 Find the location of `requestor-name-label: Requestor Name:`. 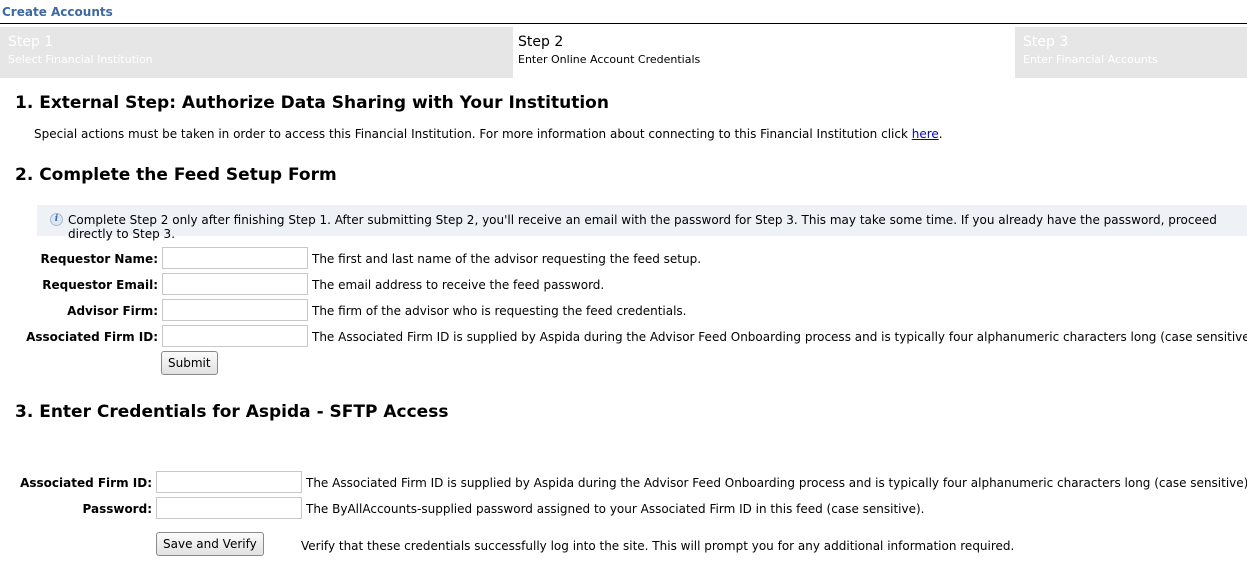

requestor-name-label: Requestor Name: is located at coordinates (99, 259).